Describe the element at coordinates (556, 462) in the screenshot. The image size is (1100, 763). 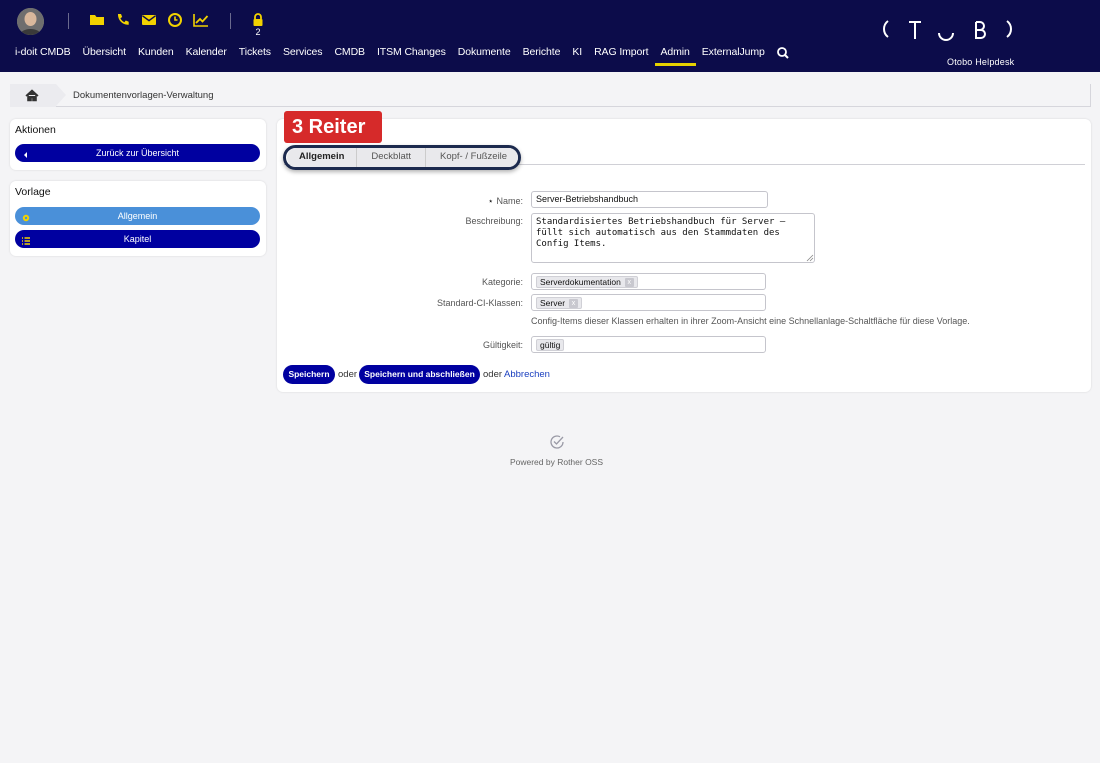
I see `footer-powered-by: Powered by Rother OSS` at that location.